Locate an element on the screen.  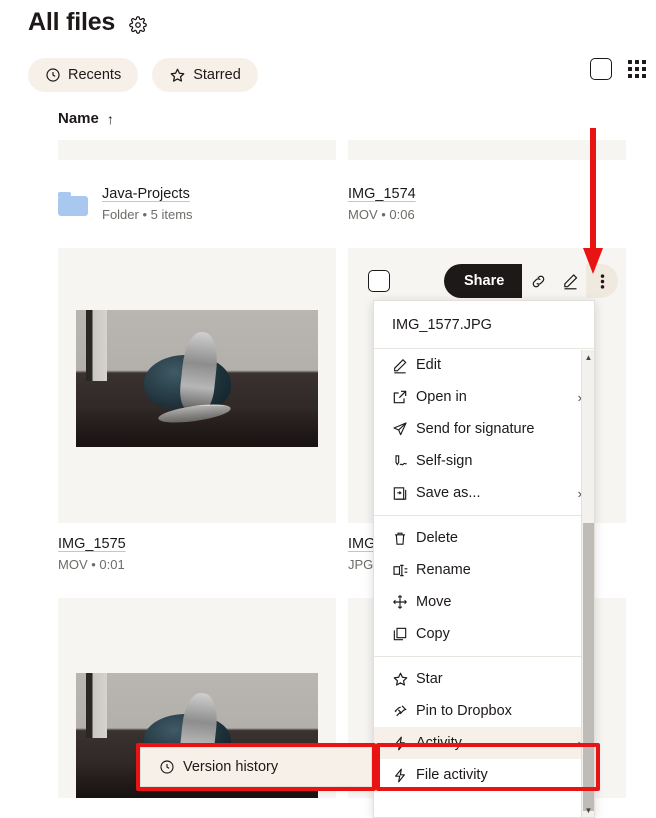
file-cell-java-projects: Java-Projects Folder • 5 items is located at coordinates (197, 181).